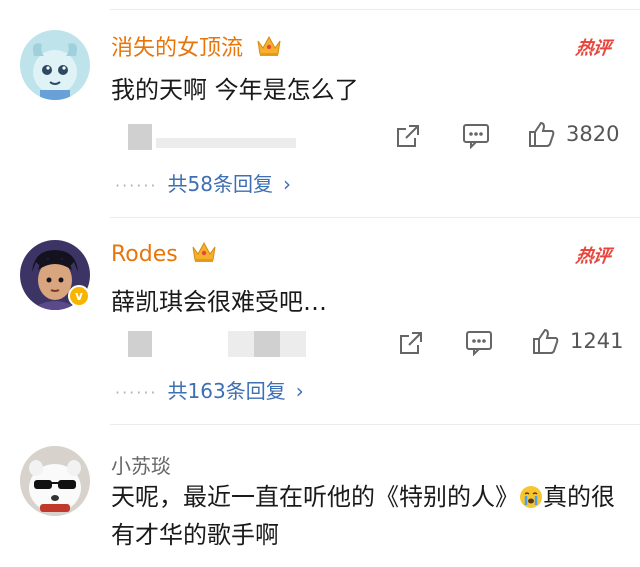 This screenshot has width=640, height=567. I want to click on like-button: 3820, so click(573, 134).